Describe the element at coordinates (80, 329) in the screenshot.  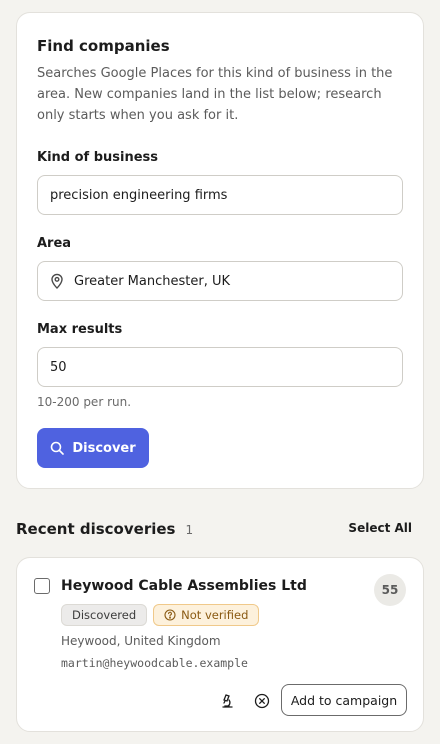
I see `max-results-label: Max results` at that location.